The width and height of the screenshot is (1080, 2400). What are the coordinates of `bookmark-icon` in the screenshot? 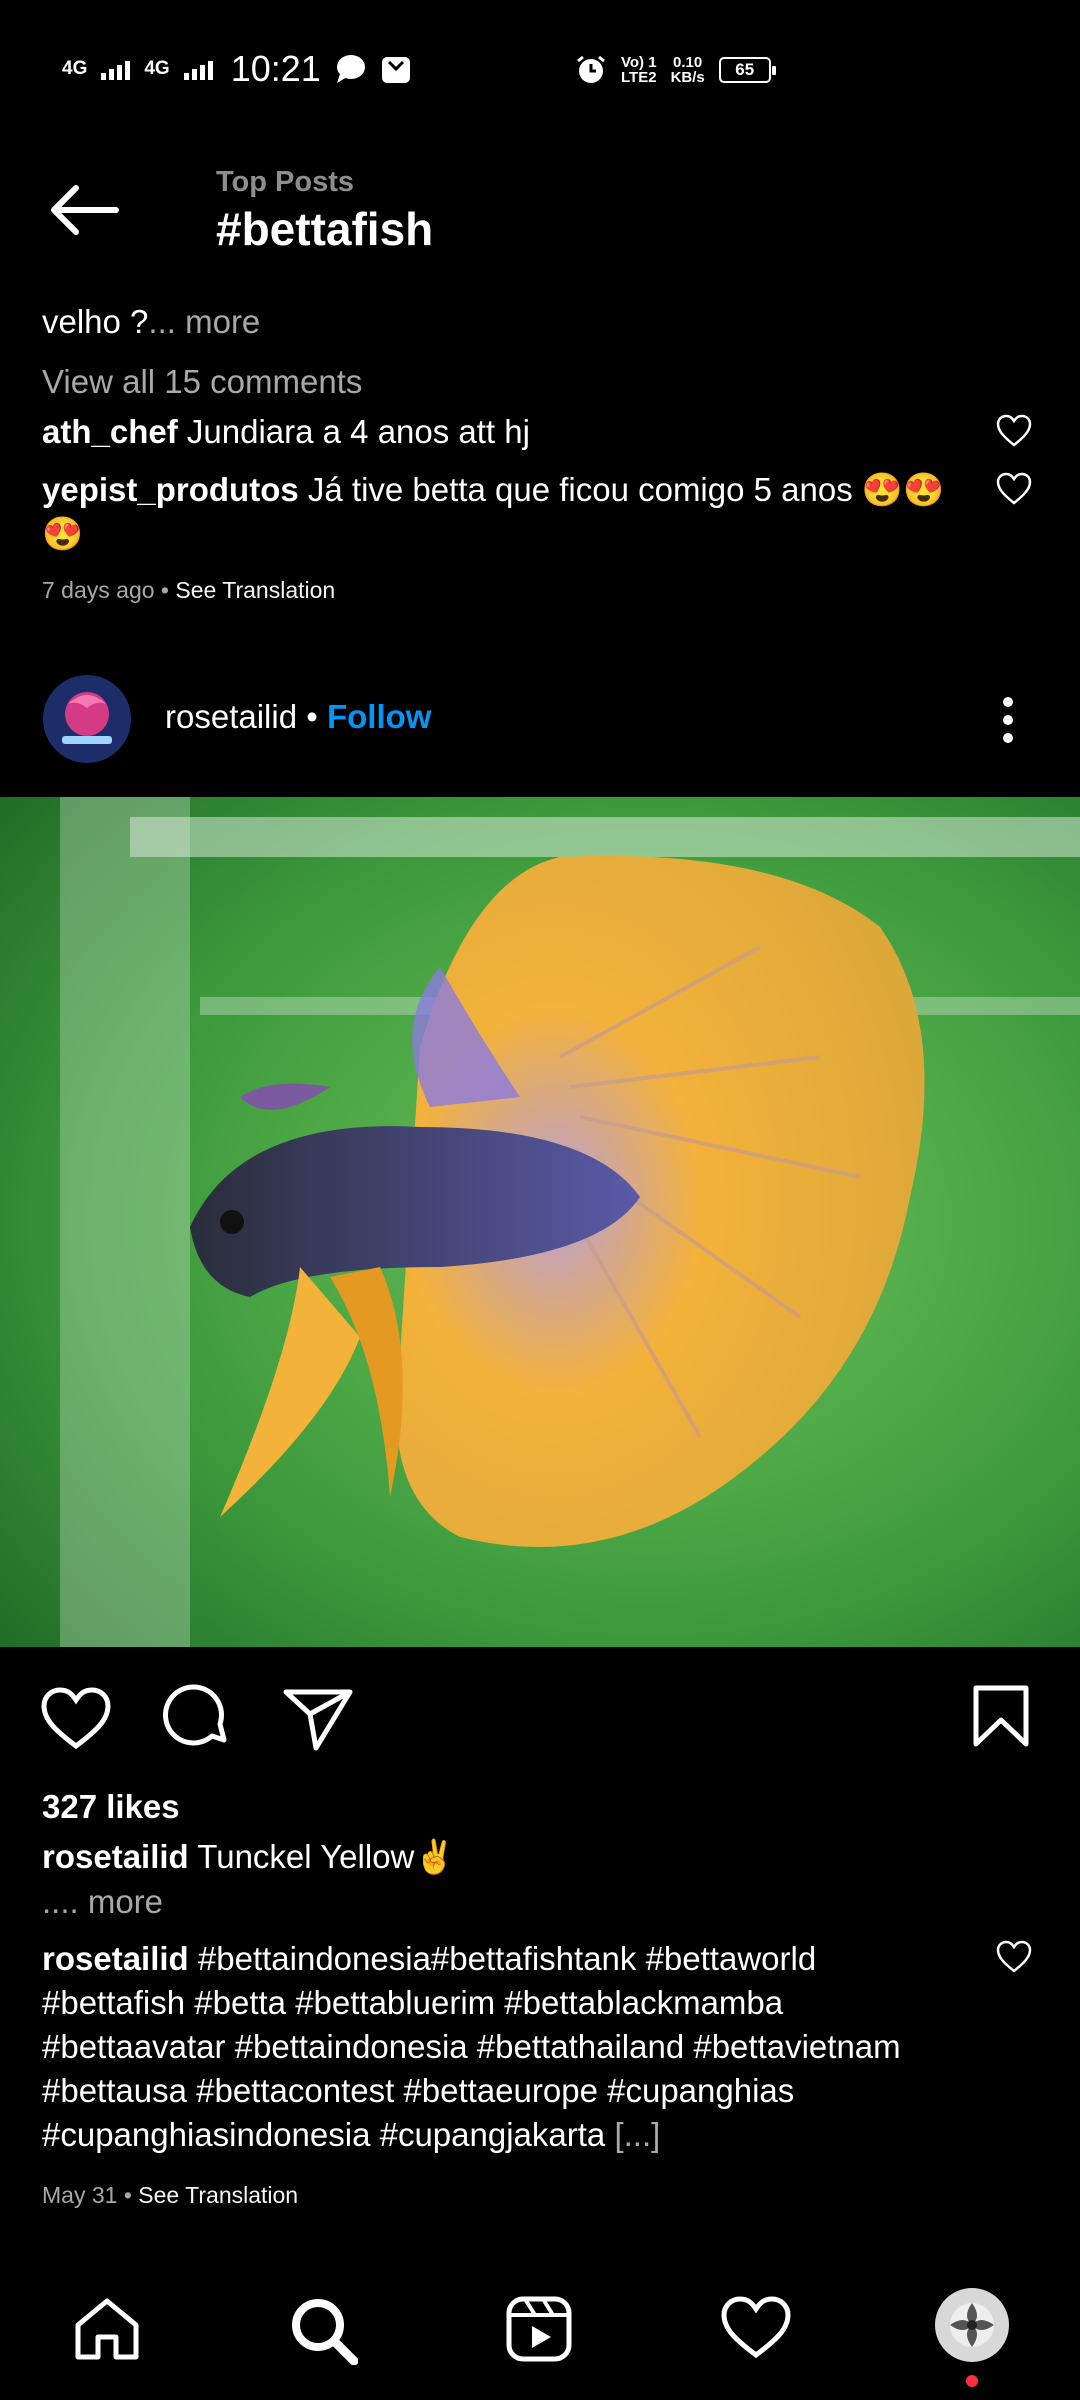 It's located at (1001, 1716).